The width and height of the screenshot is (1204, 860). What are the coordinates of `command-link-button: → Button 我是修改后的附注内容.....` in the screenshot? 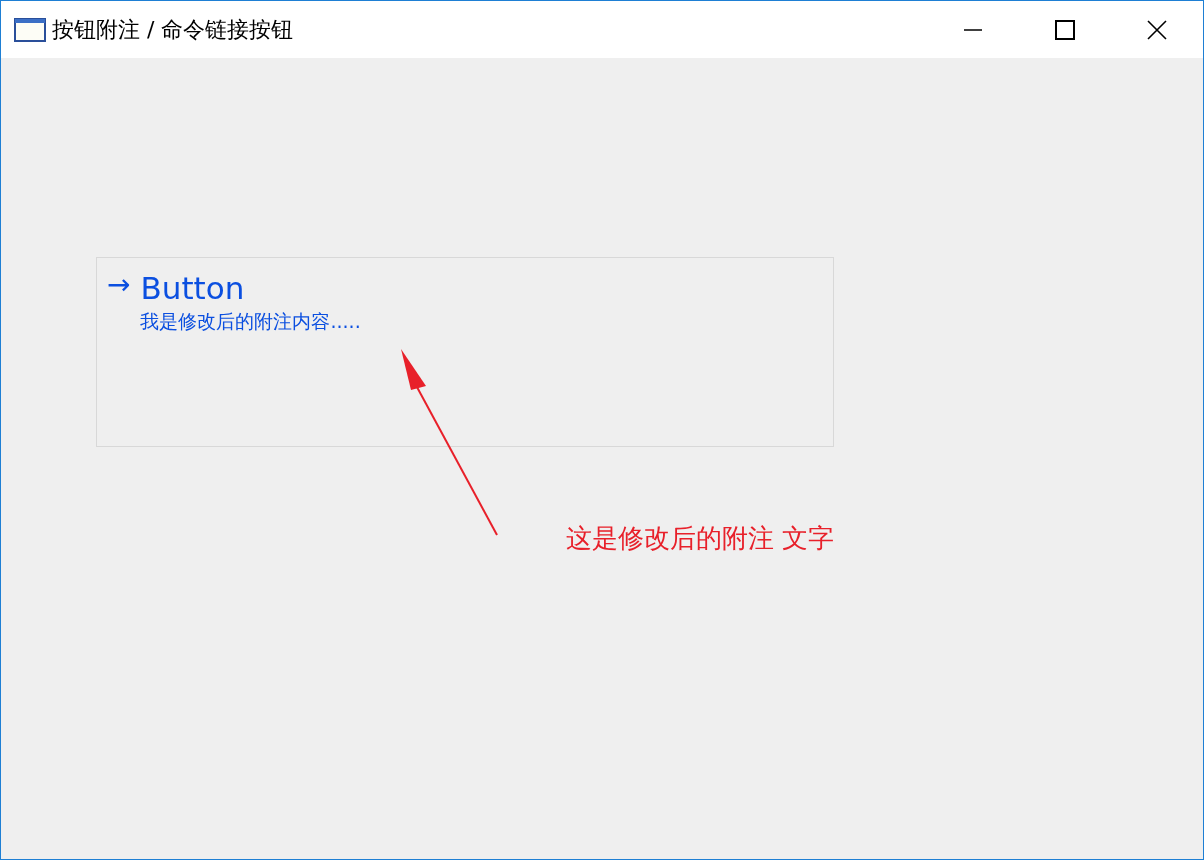 It's located at (465, 352).